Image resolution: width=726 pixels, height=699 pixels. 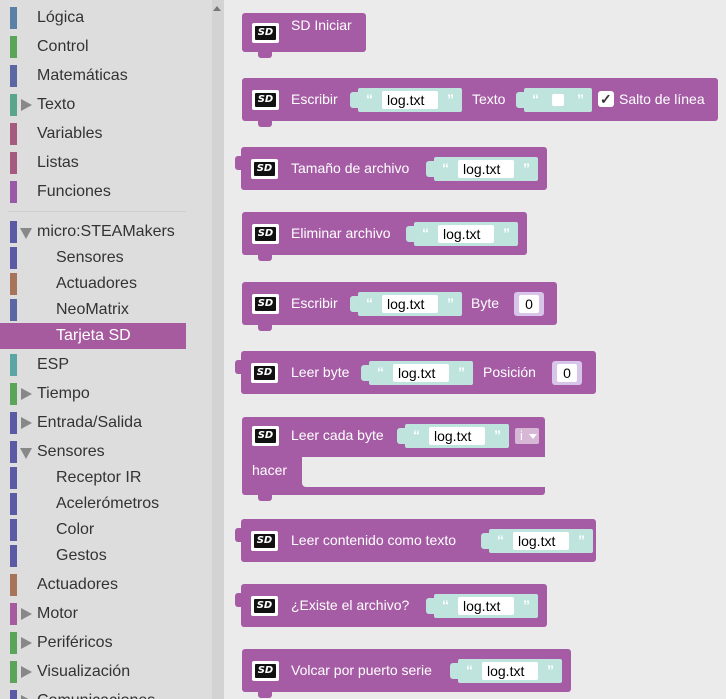 What do you see at coordinates (93, 423) in the screenshot?
I see `category-entrada-salida: Entrada/Salida` at bounding box center [93, 423].